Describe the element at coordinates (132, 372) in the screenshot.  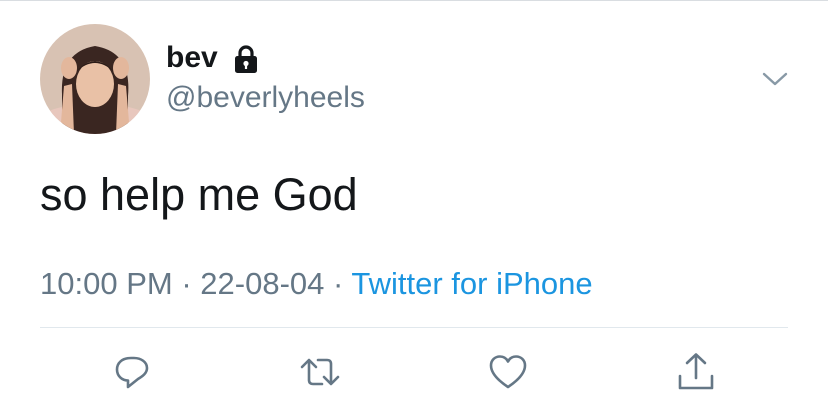
I see `reply-icon` at that location.